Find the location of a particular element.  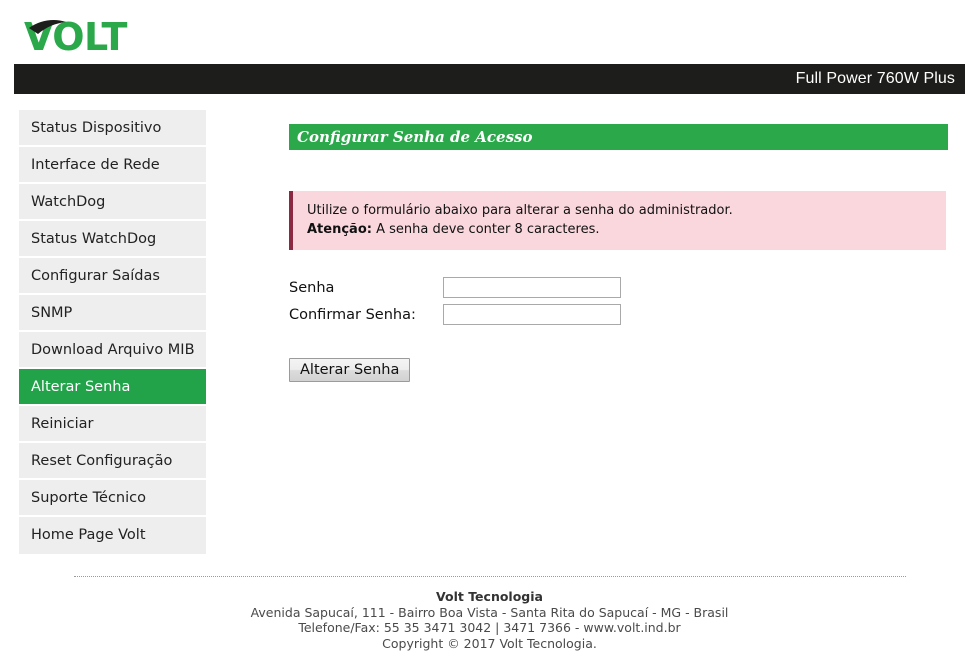

confirm-password-label: Confirmar Senha: is located at coordinates (352, 314).